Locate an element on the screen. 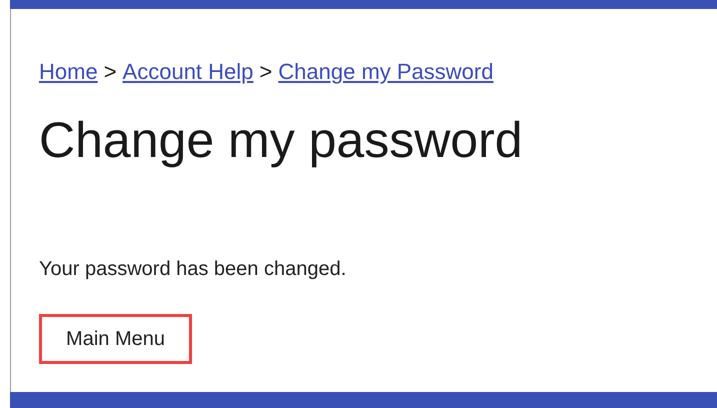 The height and width of the screenshot is (408, 717). breadcrumb-link: Account Help is located at coordinates (188, 71).